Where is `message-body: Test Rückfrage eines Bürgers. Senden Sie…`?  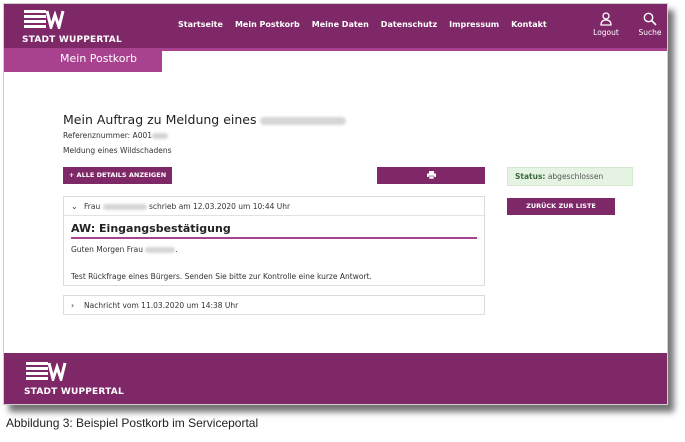 message-body: Test Rückfrage eines Bürgers. Senden Sie… is located at coordinates (221, 276).